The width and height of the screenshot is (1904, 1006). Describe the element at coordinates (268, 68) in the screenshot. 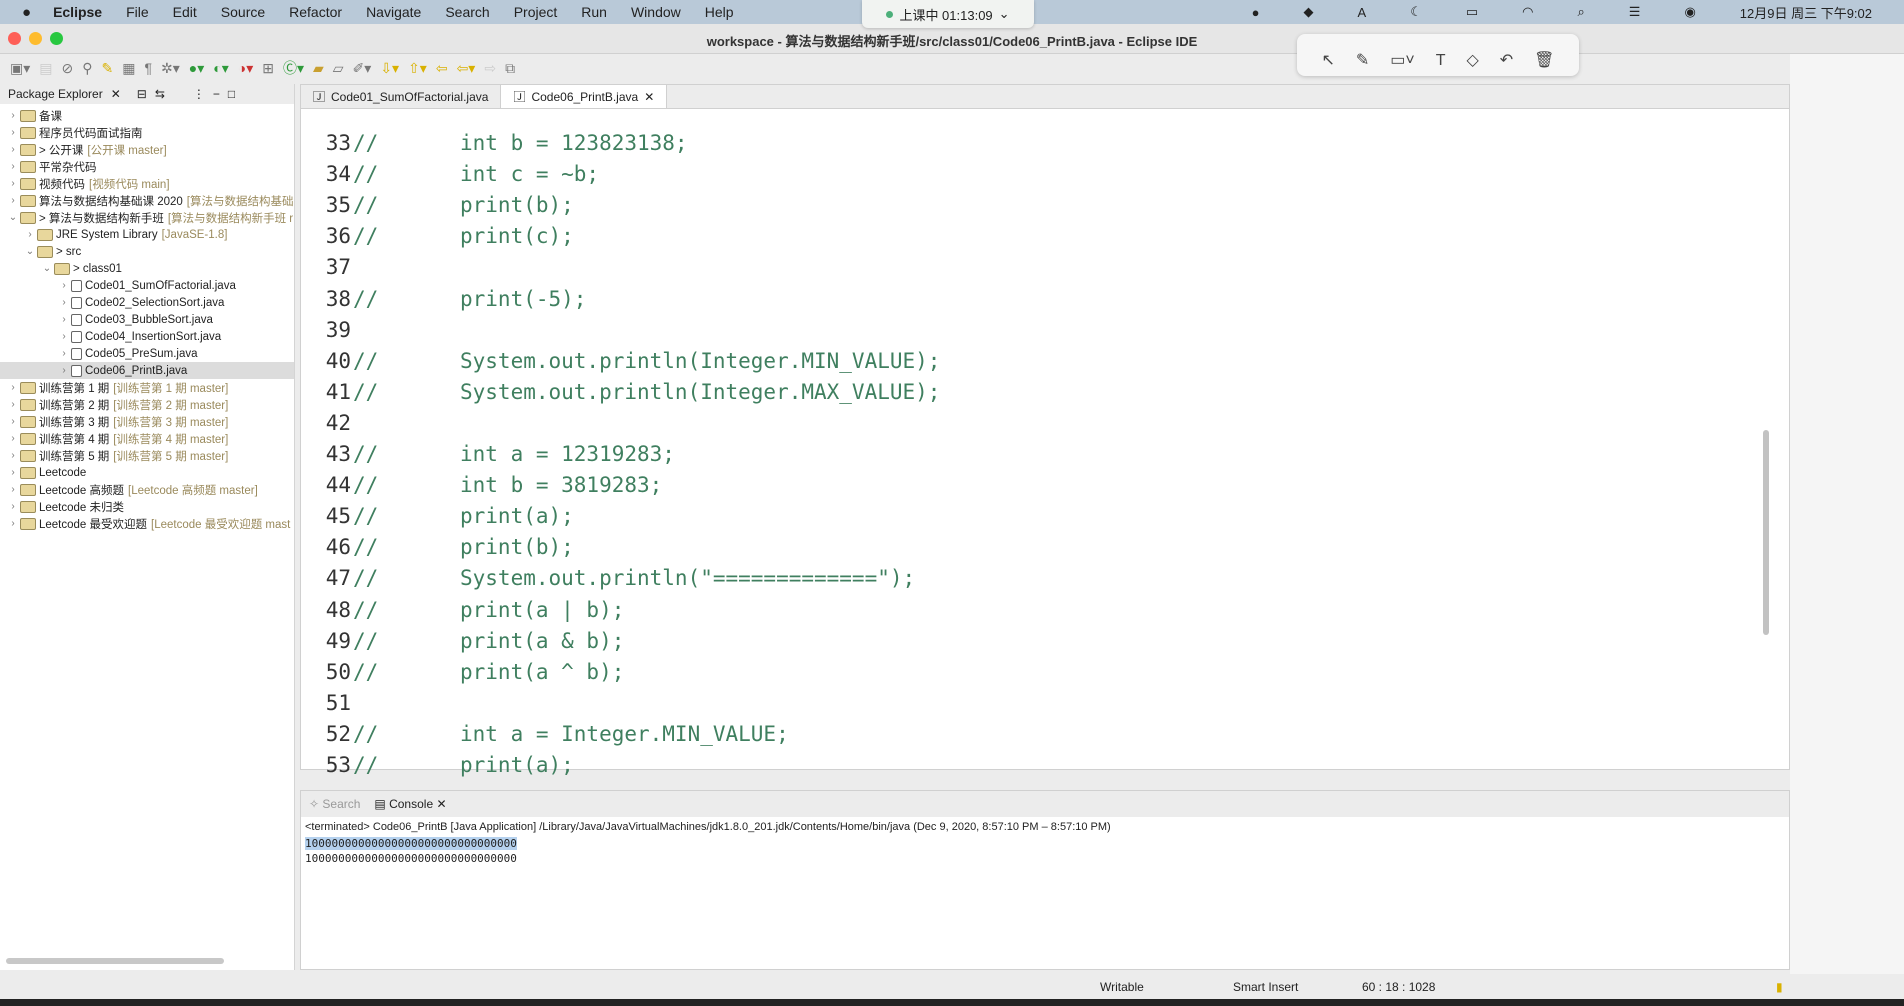

I see `new-java-package-icon: ⊞` at that location.